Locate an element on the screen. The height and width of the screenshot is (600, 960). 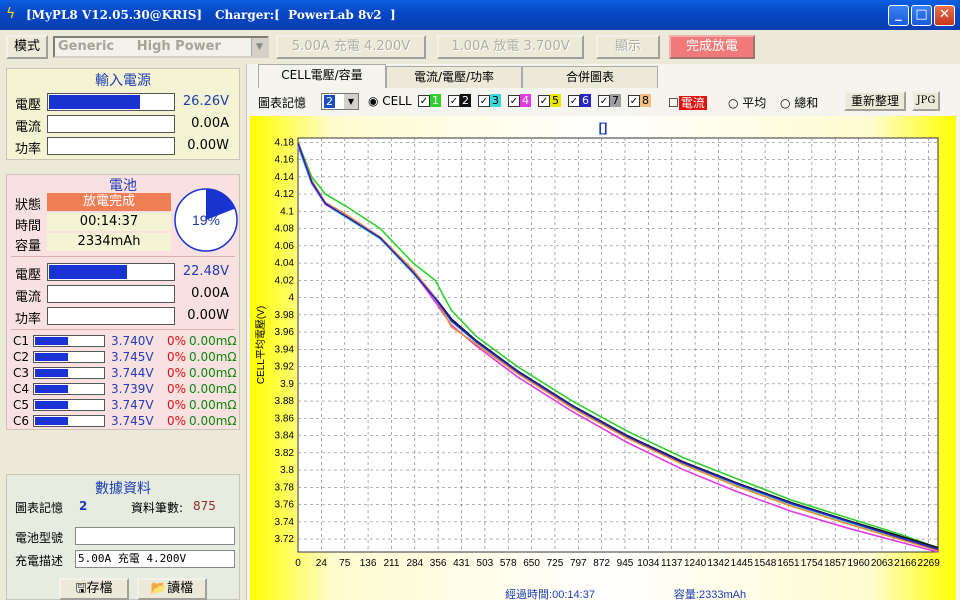
current-checkbox-label: 電流 is located at coordinates (692, 103).